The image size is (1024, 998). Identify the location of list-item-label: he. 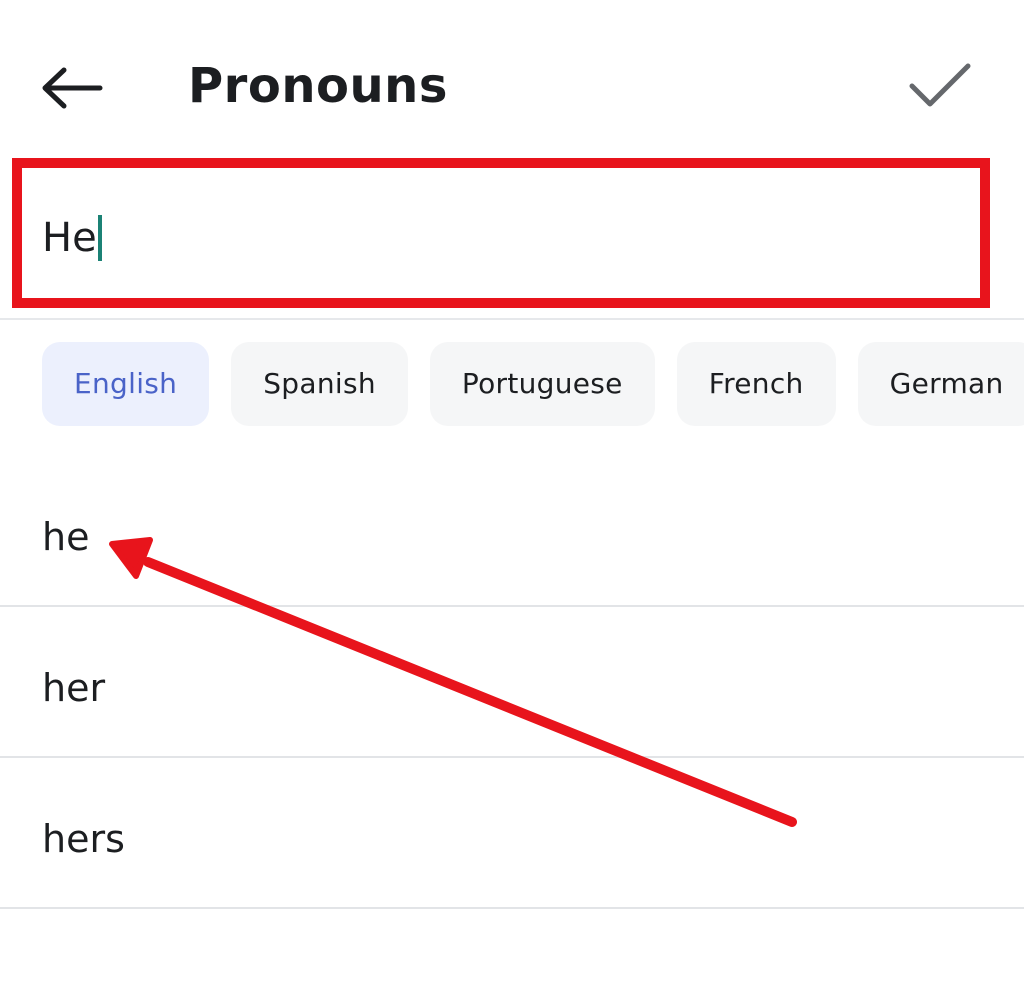
(66, 537).